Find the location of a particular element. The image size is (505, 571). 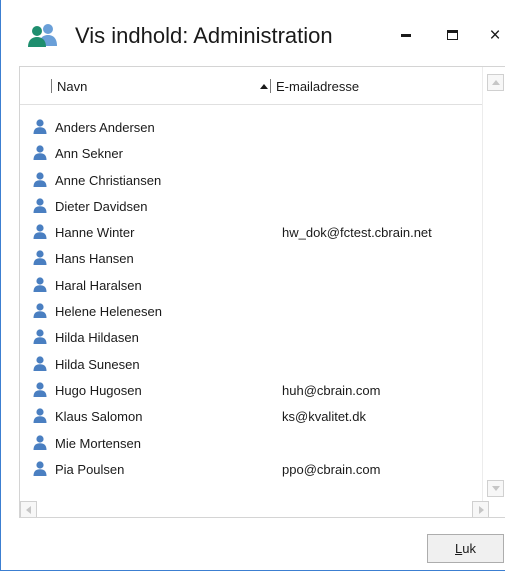

users-icon is located at coordinates (42, 35).